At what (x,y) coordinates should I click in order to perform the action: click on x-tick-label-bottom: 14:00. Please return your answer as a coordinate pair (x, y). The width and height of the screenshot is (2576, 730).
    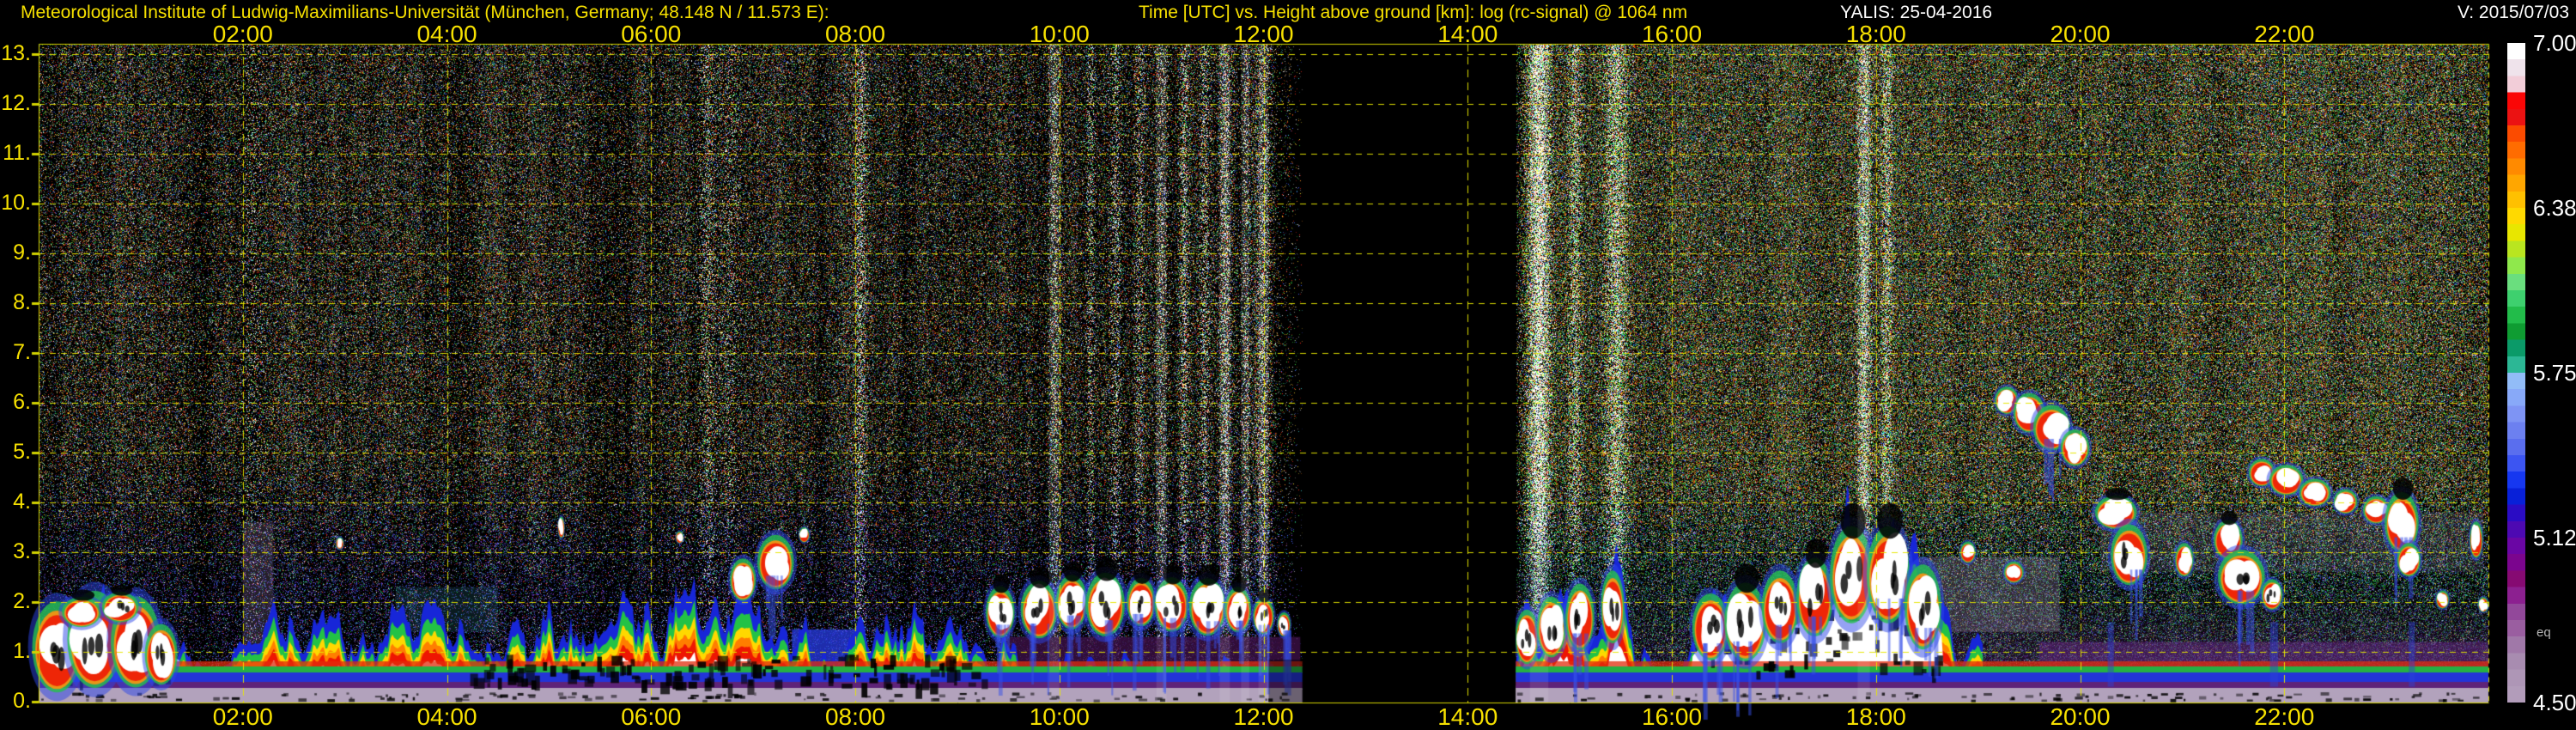
    Looking at the image, I should click on (1467, 716).